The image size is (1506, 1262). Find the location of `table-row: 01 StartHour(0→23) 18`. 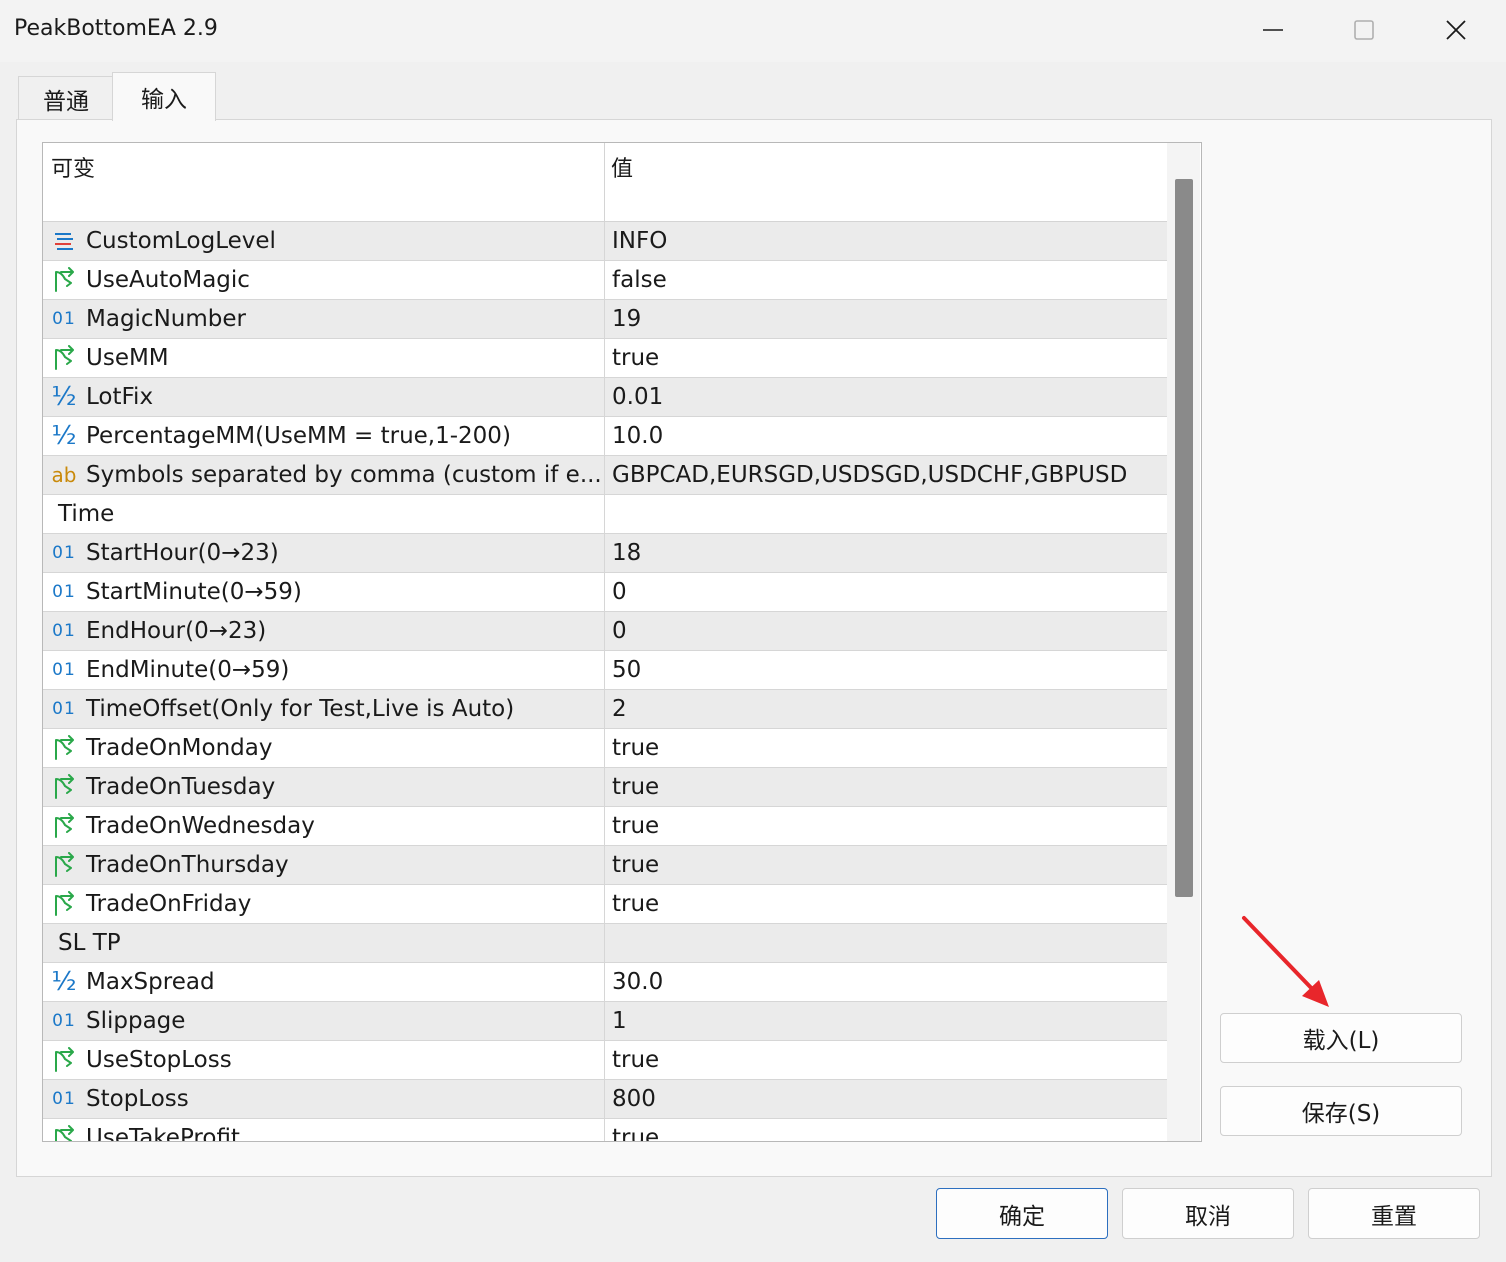

table-row: 01 StartHour(0→23) 18 is located at coordinates (605, 553).